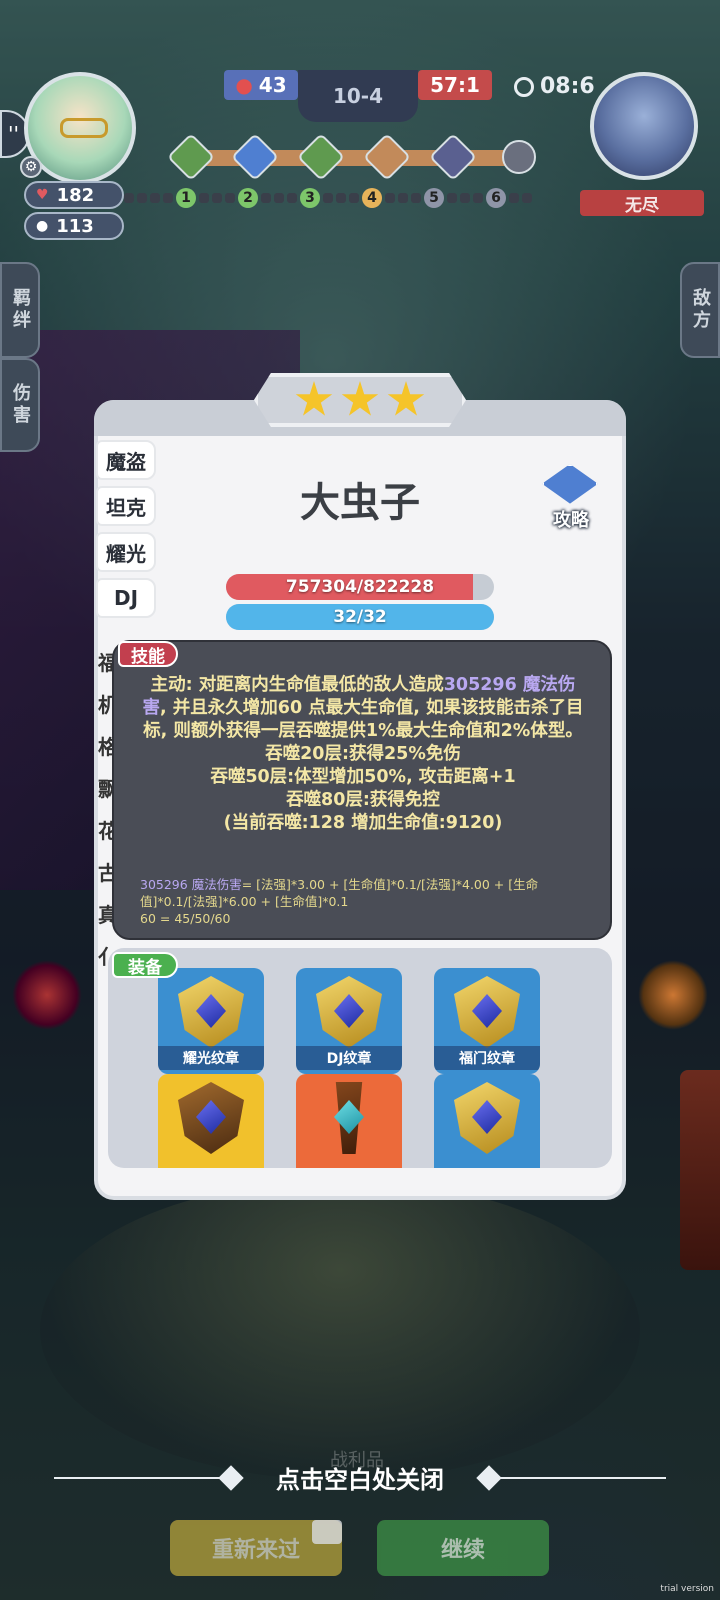 The image size is (720, 1600). I want to click on enemy-avatar, so click(644, 126).